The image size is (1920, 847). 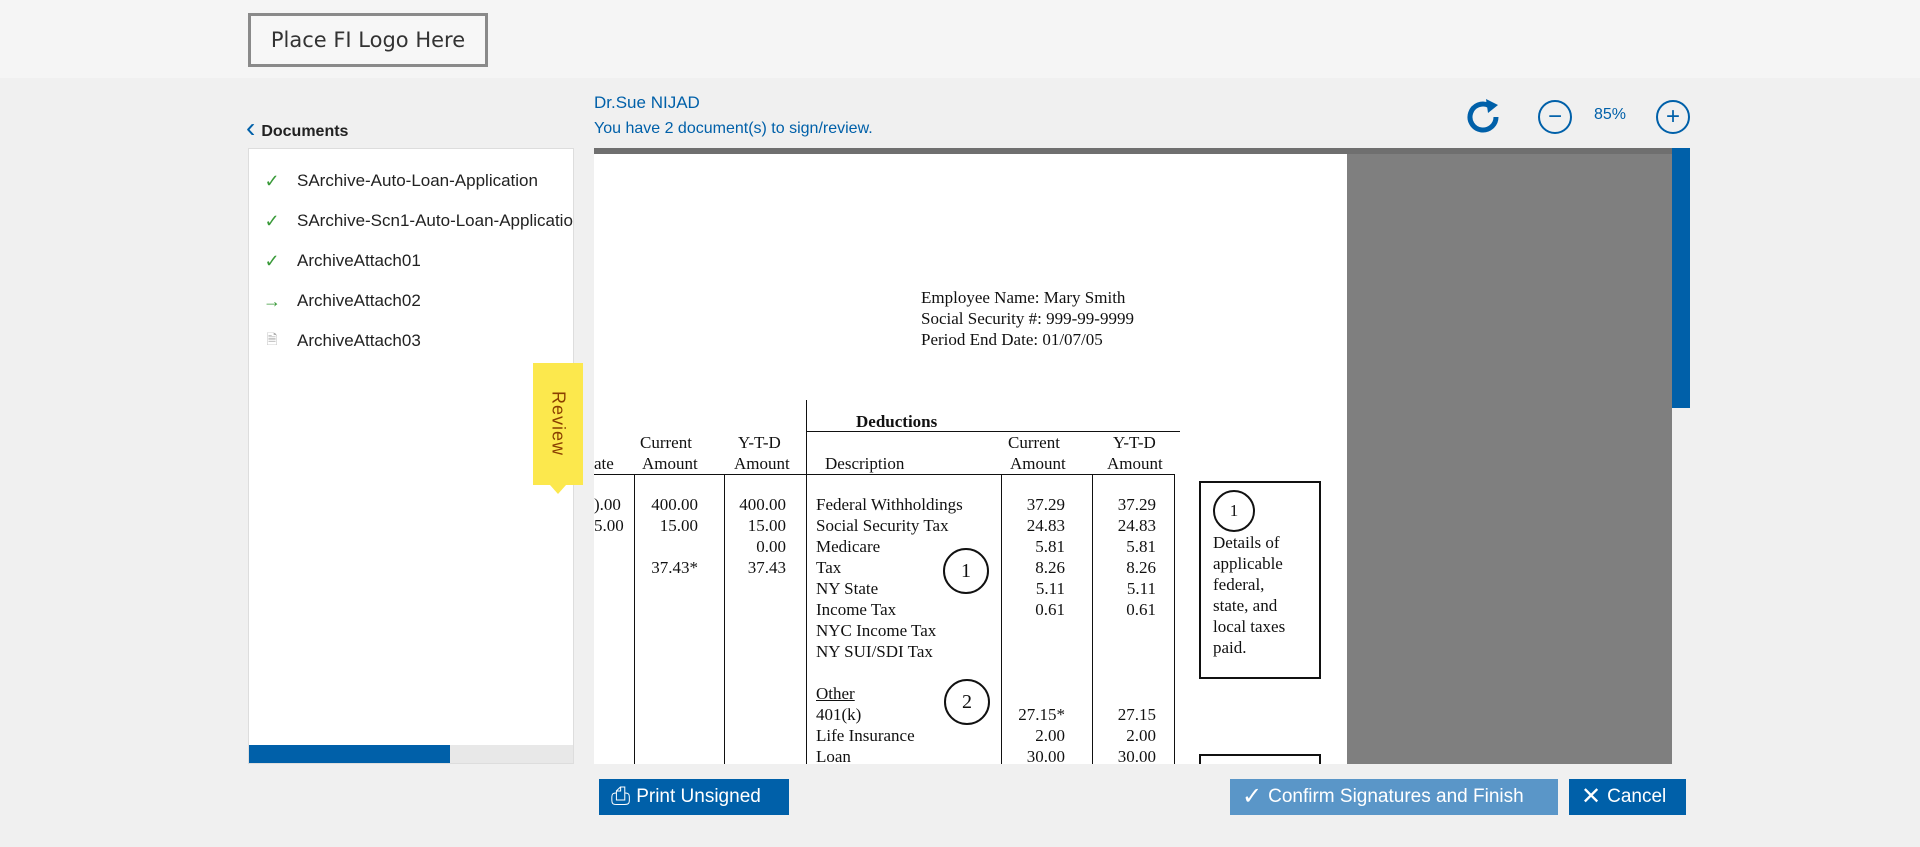 I want to click on callout-text-line: Details of, so click(x=1246, y=542).